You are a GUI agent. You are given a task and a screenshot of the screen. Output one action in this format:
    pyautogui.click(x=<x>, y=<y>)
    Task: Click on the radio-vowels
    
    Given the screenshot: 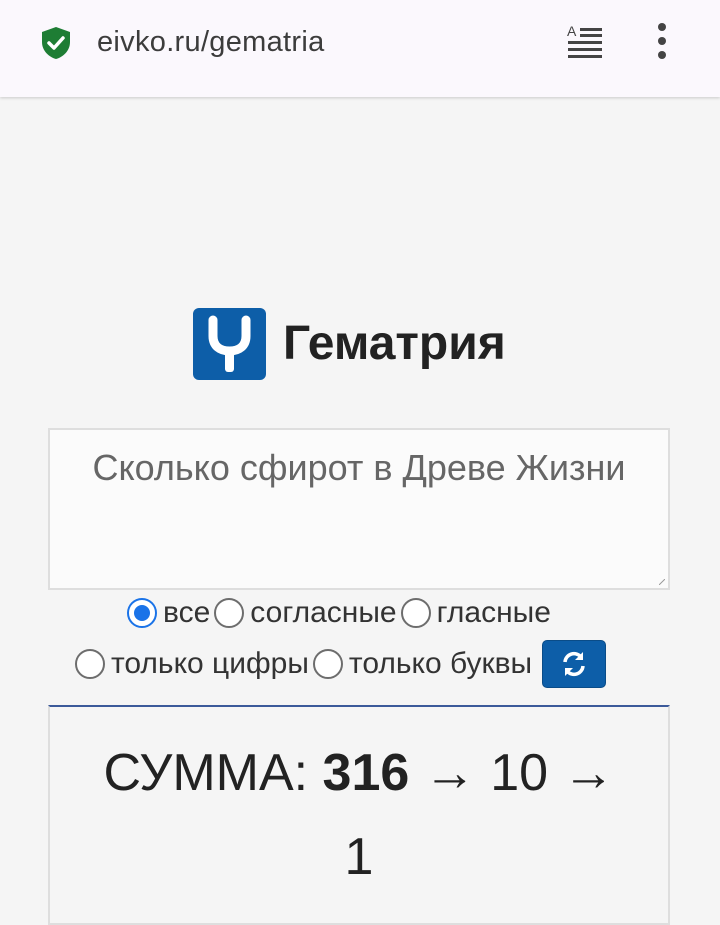 What is the action you would take?
    pyautogui.click(x=415, y=613)
    